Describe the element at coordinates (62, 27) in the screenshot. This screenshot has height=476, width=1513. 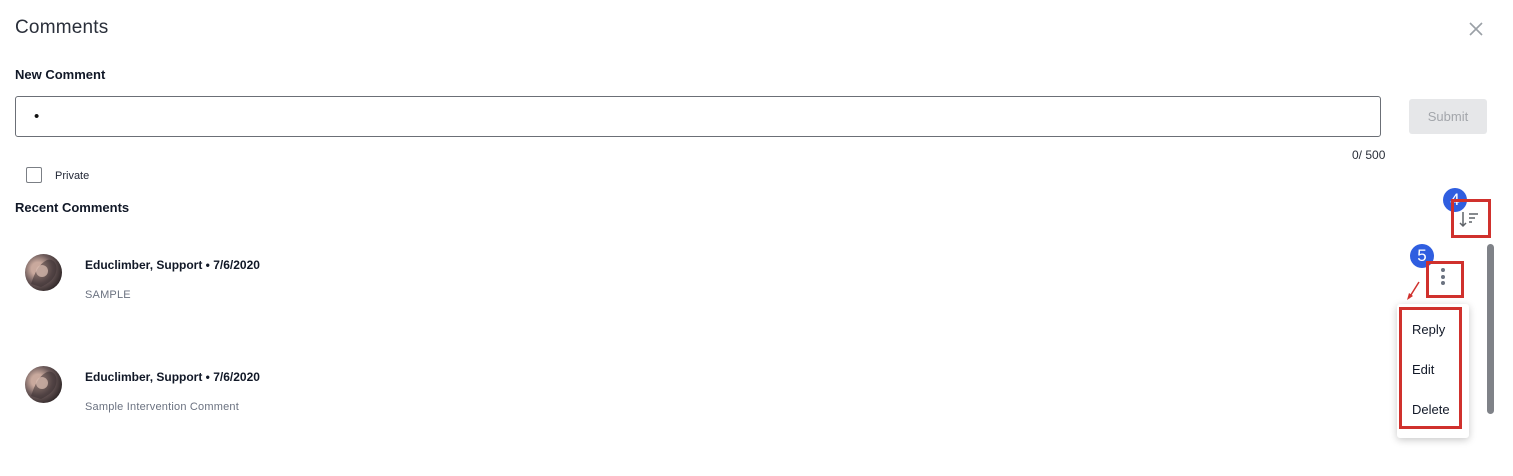
I see `dialog-title: Comments` at that location.